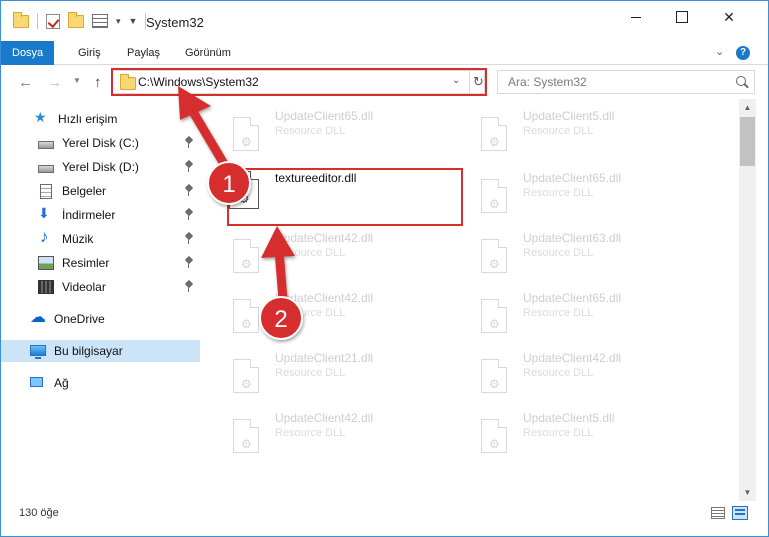  Describe the element at coordinates (54, 82) in the screenshot. I see `forward-arrow-icon: →` at that location.